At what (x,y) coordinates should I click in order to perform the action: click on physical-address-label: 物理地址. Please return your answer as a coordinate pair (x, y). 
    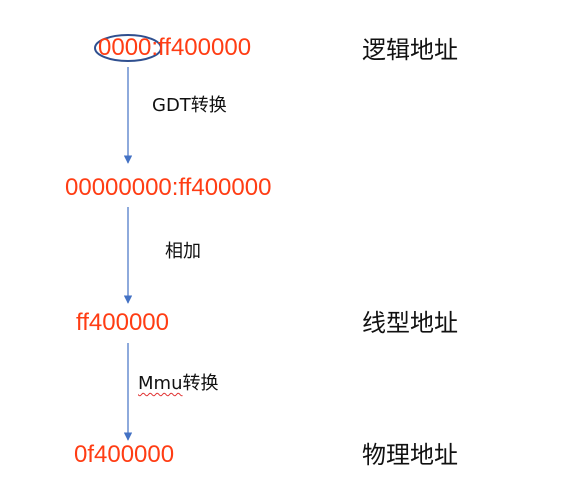
    Looking at the image, I should click on (410, 455).